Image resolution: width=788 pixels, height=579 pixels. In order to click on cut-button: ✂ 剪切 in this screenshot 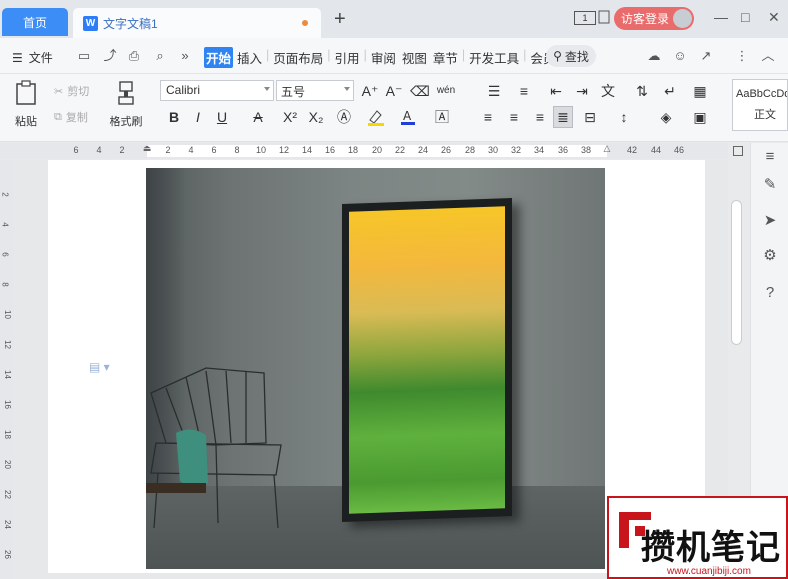, I will do `click(71, 91)`.